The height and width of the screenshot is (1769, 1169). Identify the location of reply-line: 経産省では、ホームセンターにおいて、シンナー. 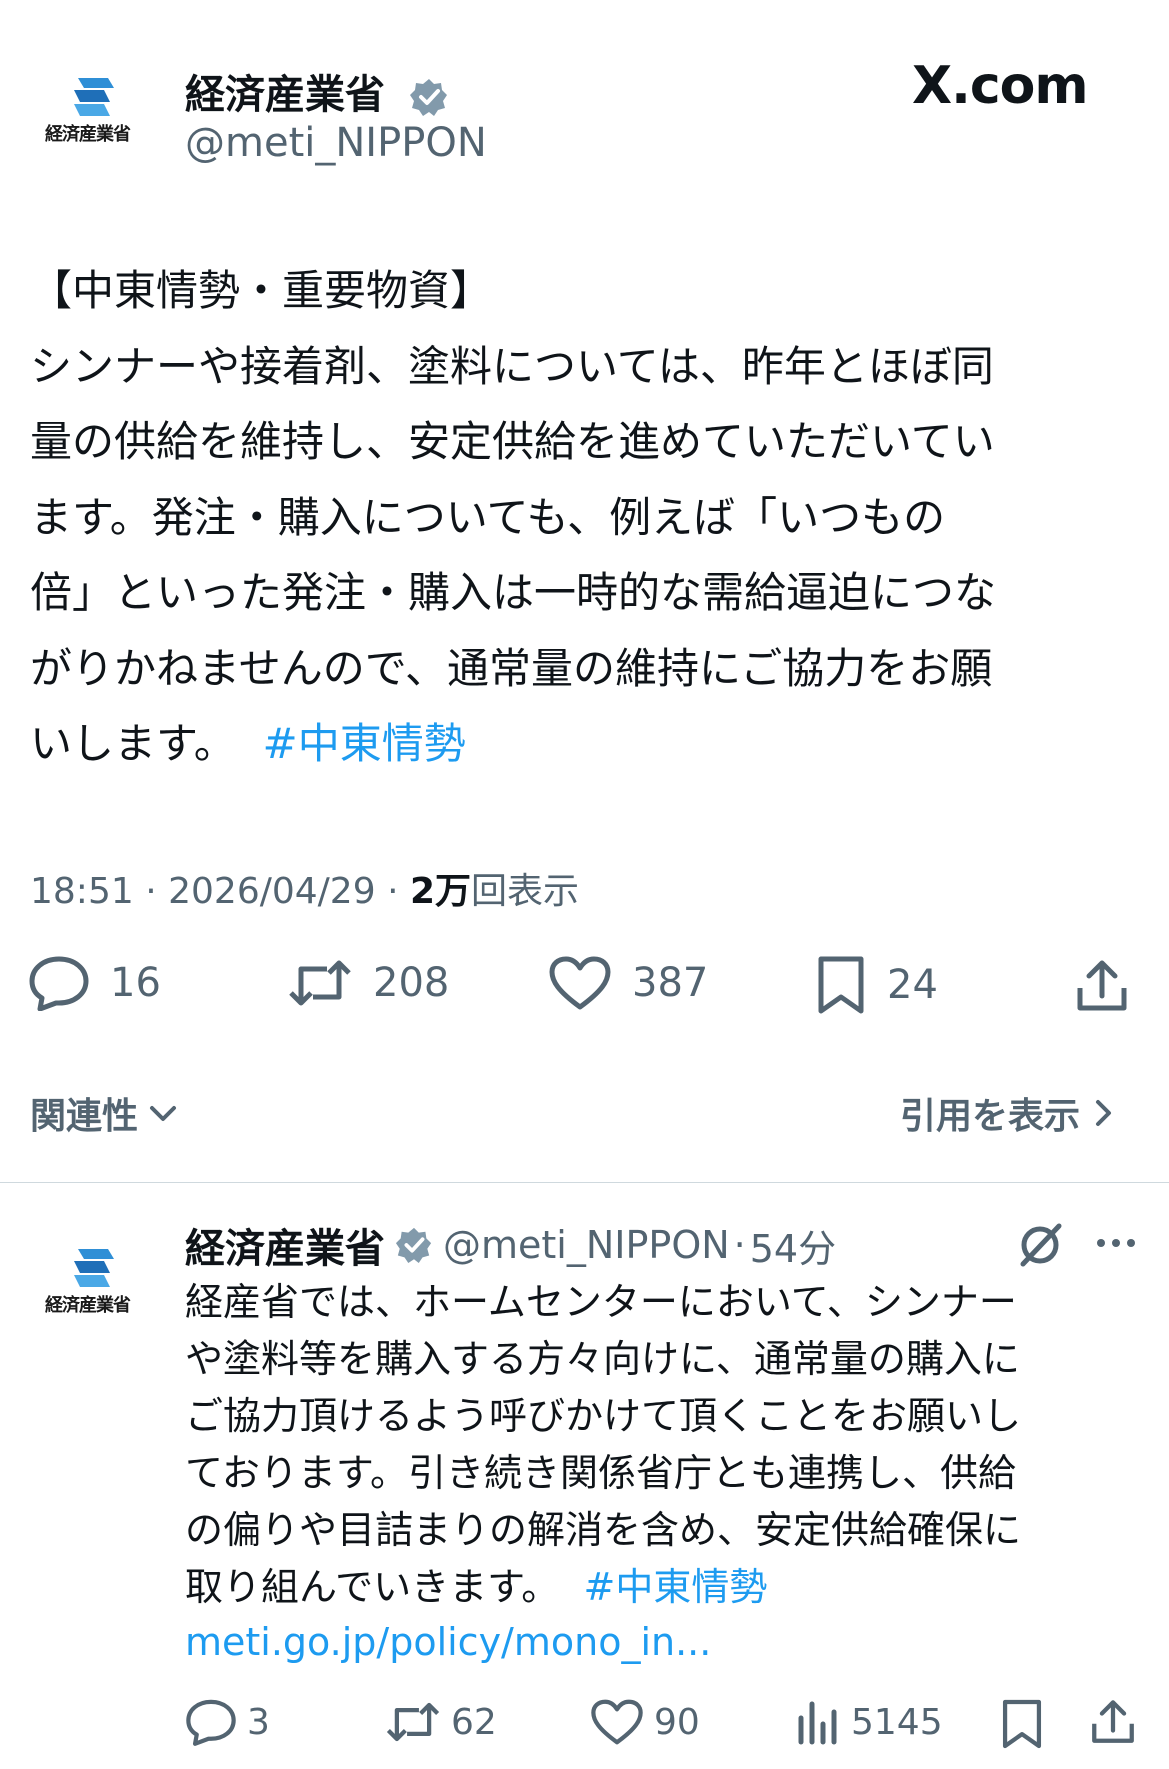
(601, 1302).